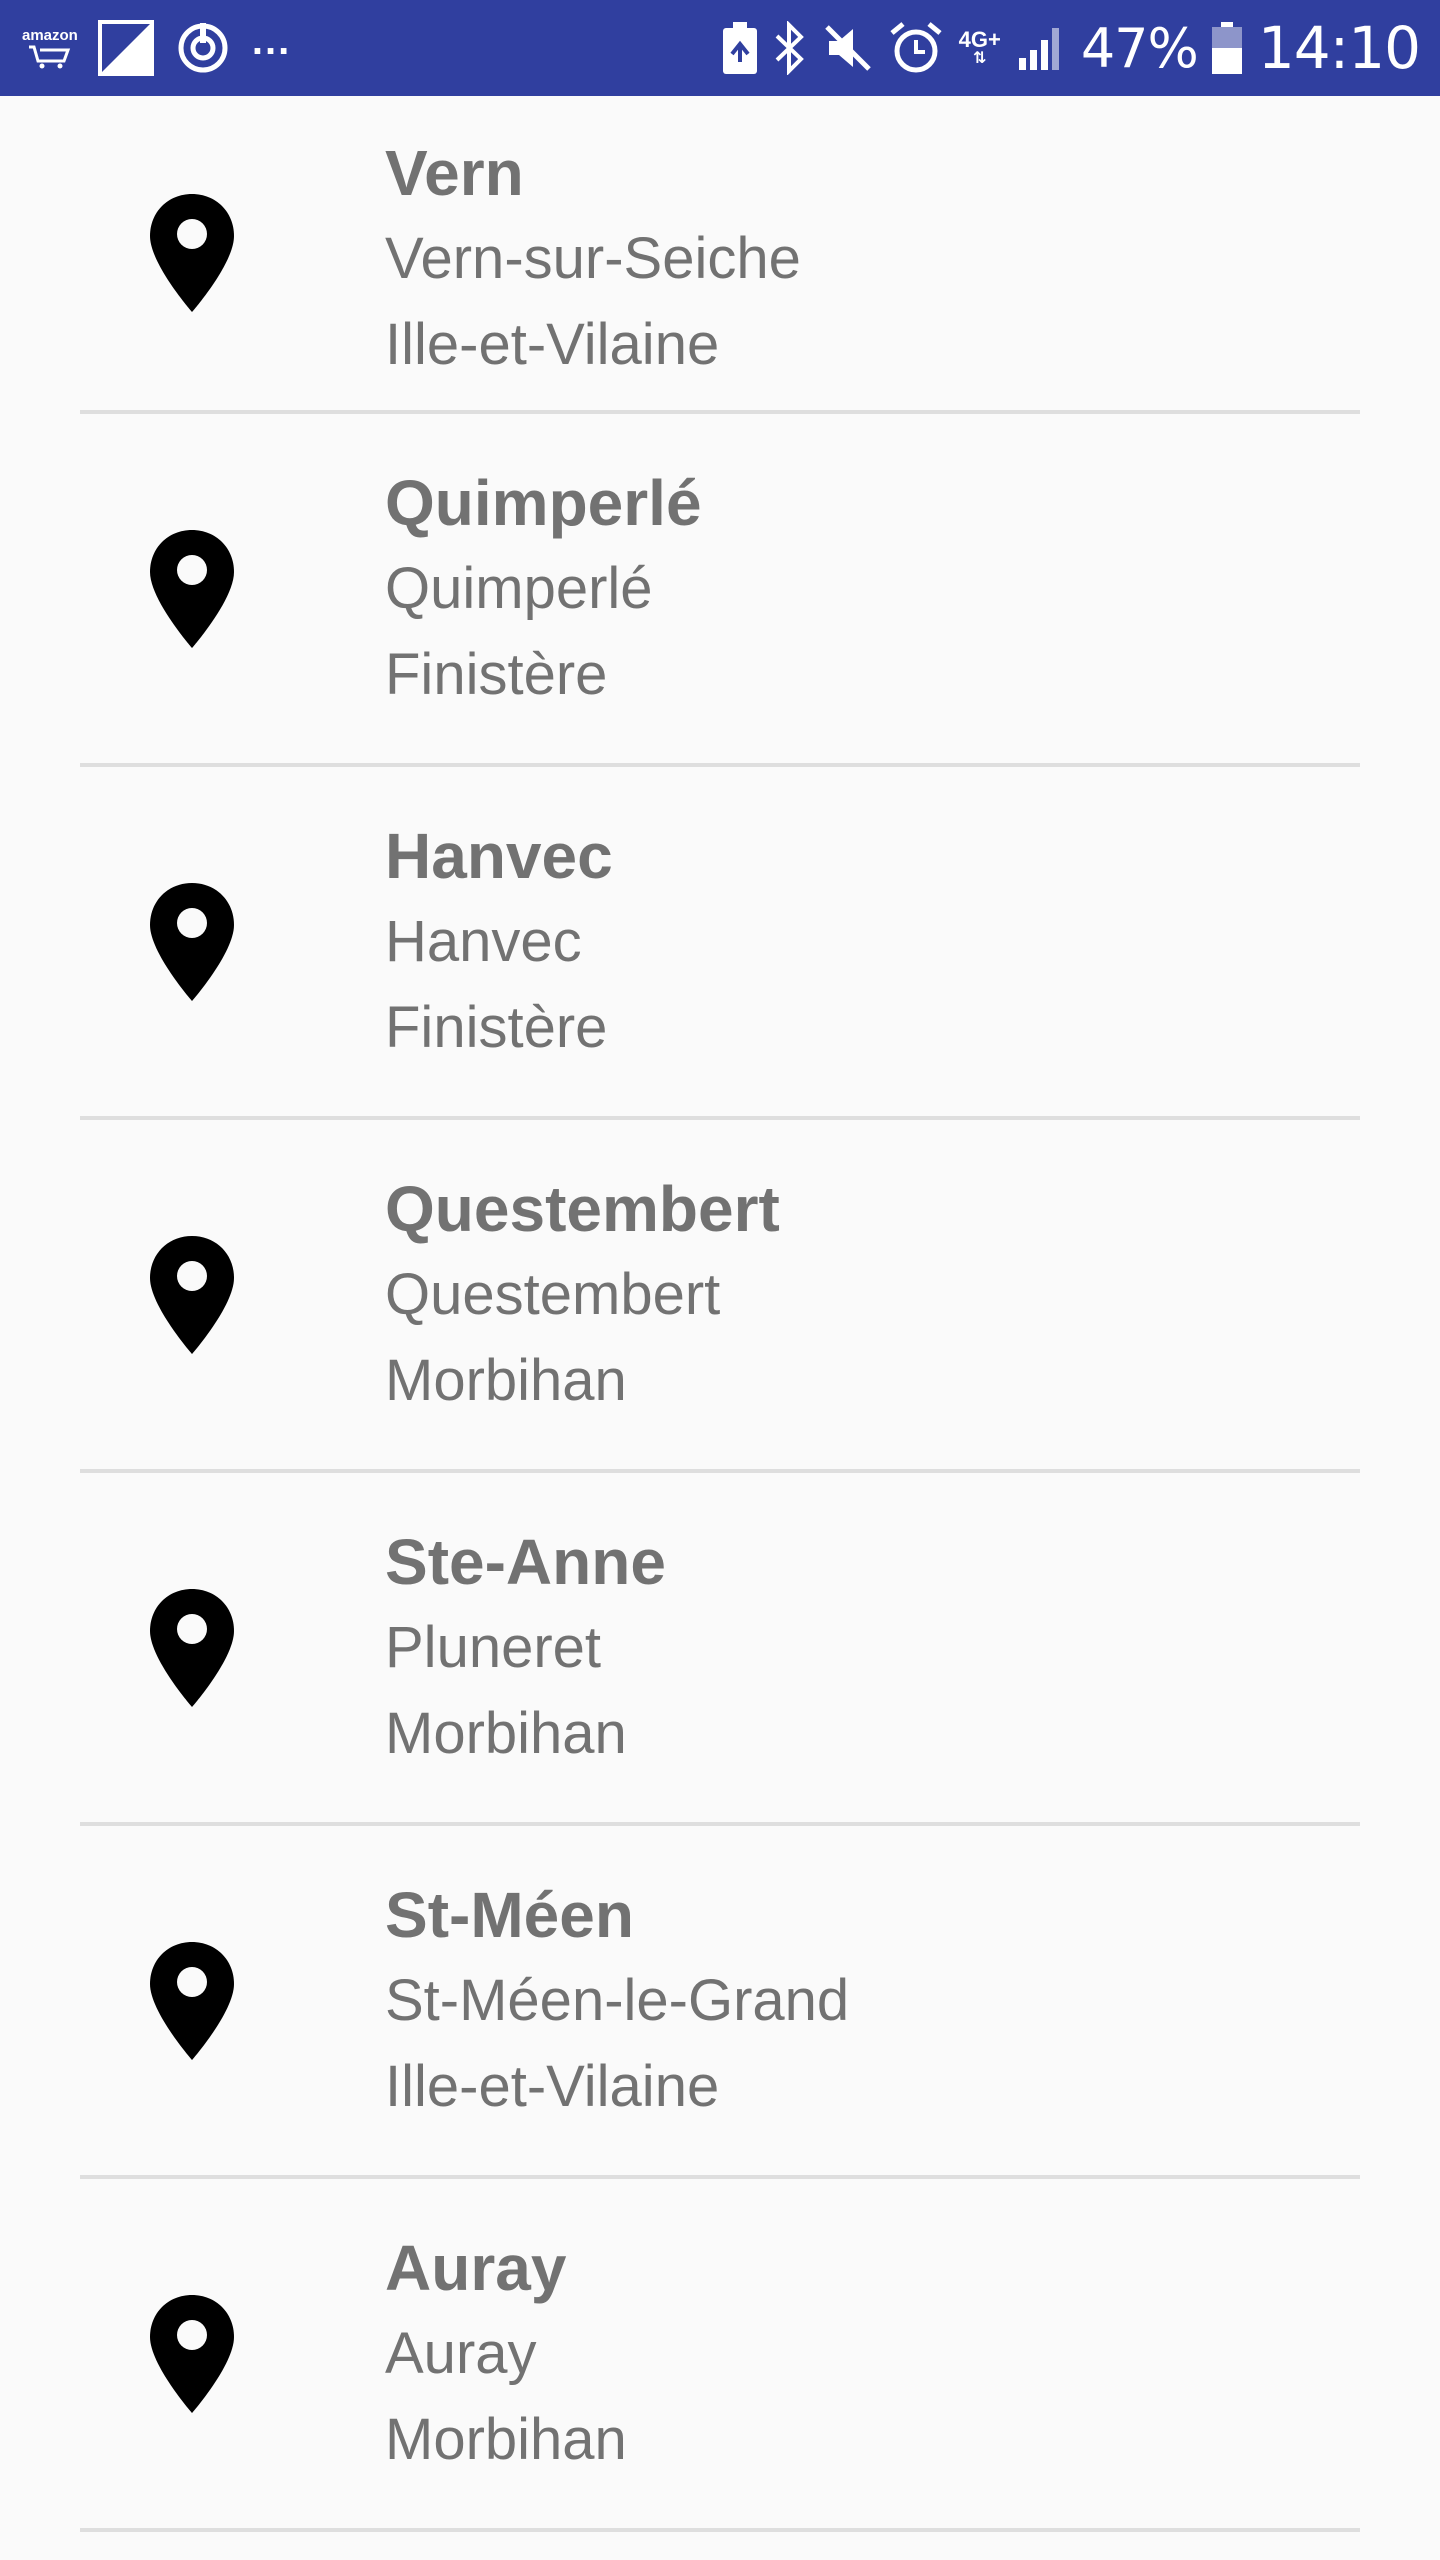 This screenshot has height=2560, width=1440. I want to click on location-name: Quimperlé, so click(543, 502).